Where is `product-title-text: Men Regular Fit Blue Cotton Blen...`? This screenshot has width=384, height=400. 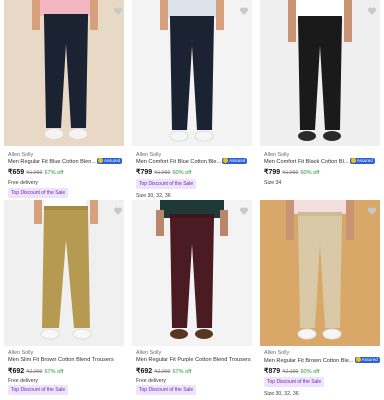
product-title-text: Men Regular Fit Blue Cotton Blen... is located at coordinates (52, 162).